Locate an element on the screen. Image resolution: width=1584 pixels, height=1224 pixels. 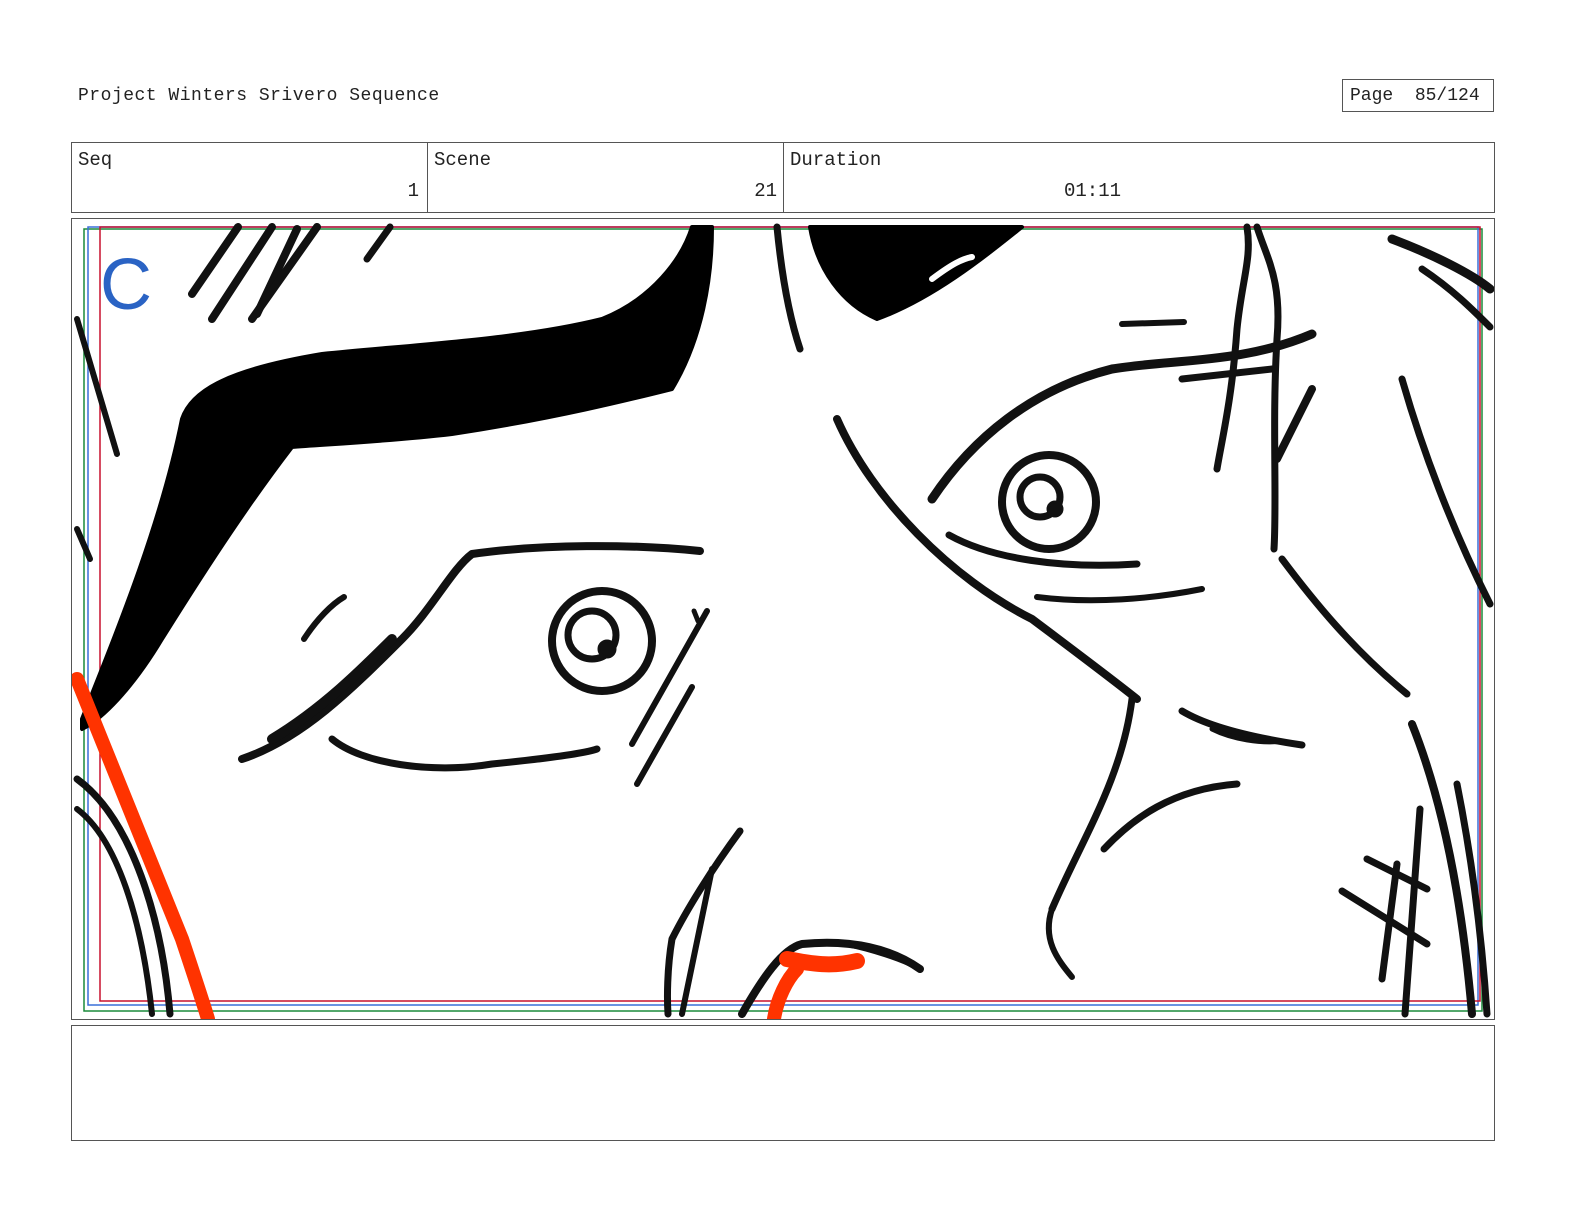
page-number: 85/124 is located at coordinates (1447, 95).